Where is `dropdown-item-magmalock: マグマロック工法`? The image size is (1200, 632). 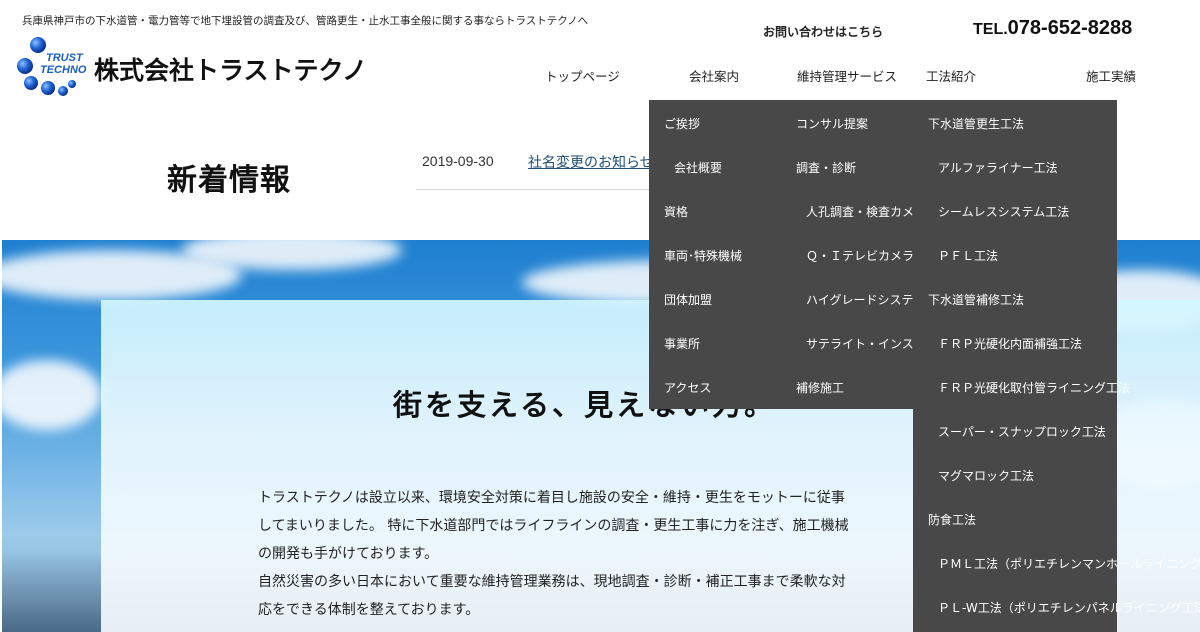
dropdown-item-magmalock: マグマロック工法 is located at coordinates (986, 475).